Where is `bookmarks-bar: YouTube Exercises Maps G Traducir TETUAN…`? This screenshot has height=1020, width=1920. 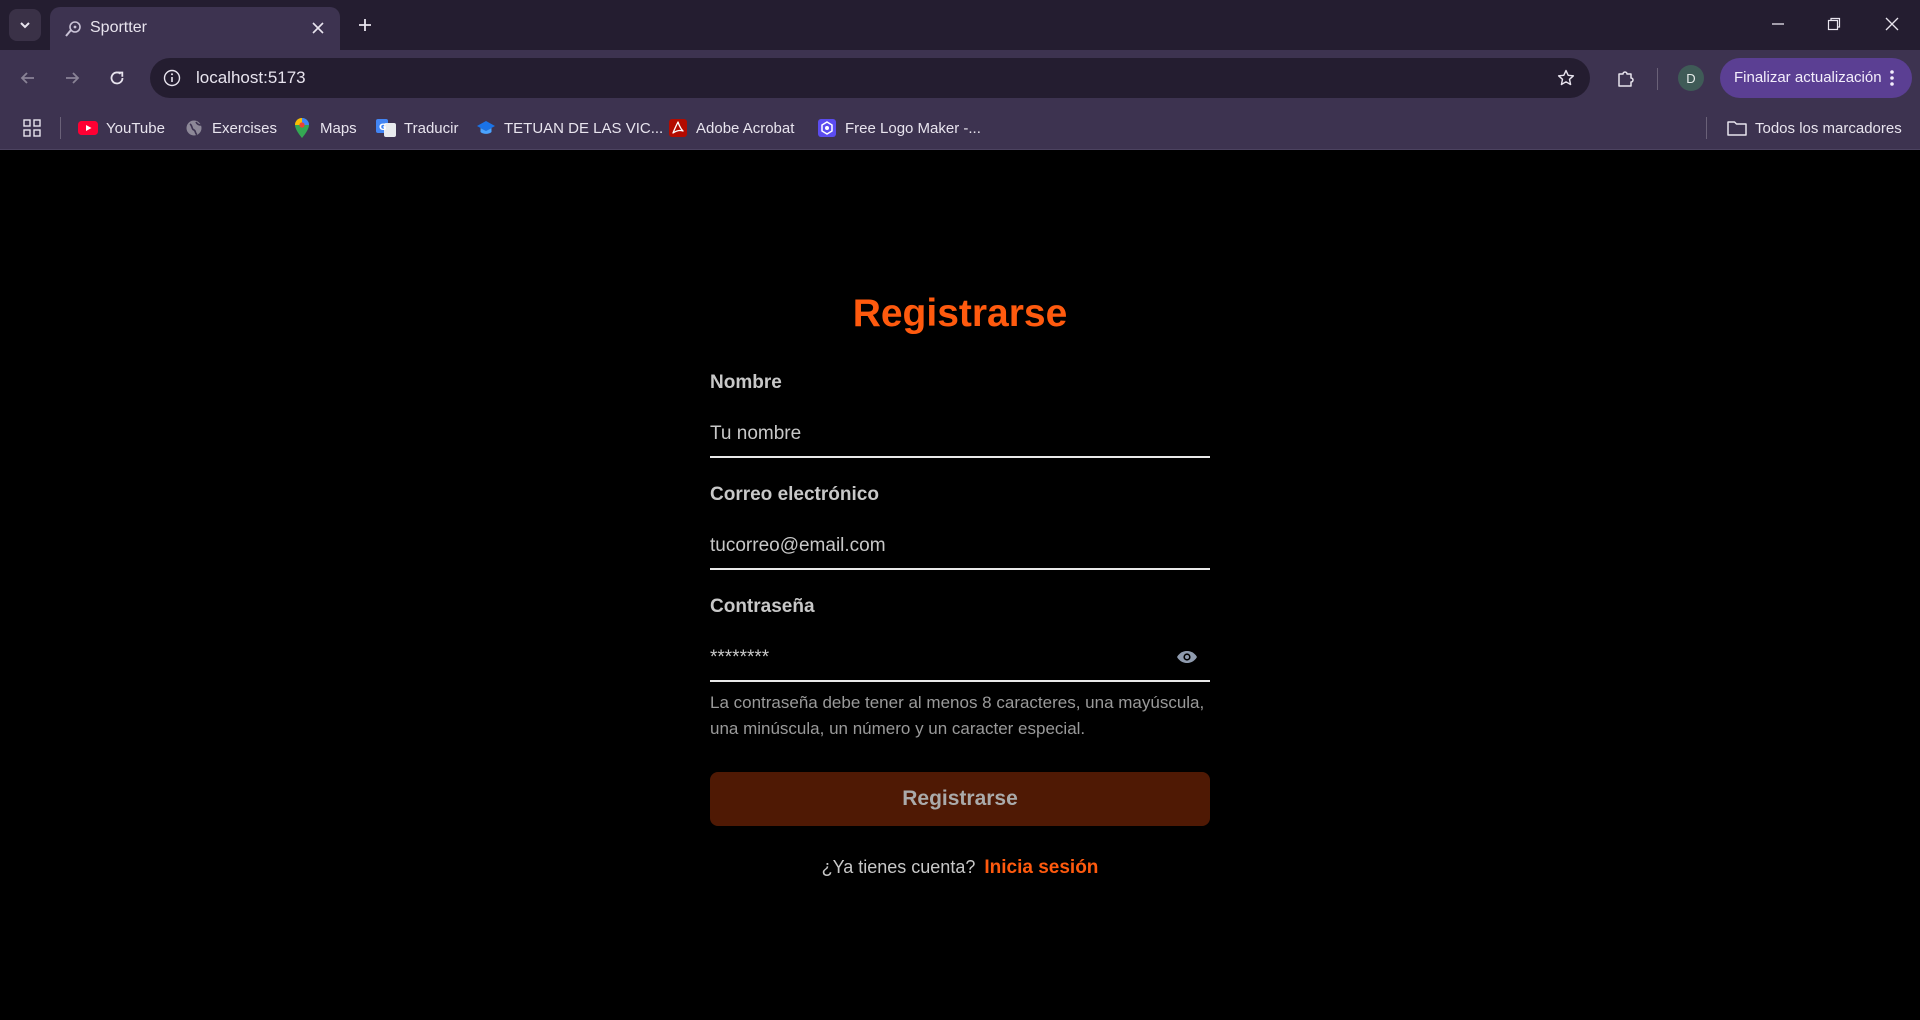 bookmarks-bar: YouTube Exercises Maps G Traducir TETUAN… is located at coordinates (960, 128).